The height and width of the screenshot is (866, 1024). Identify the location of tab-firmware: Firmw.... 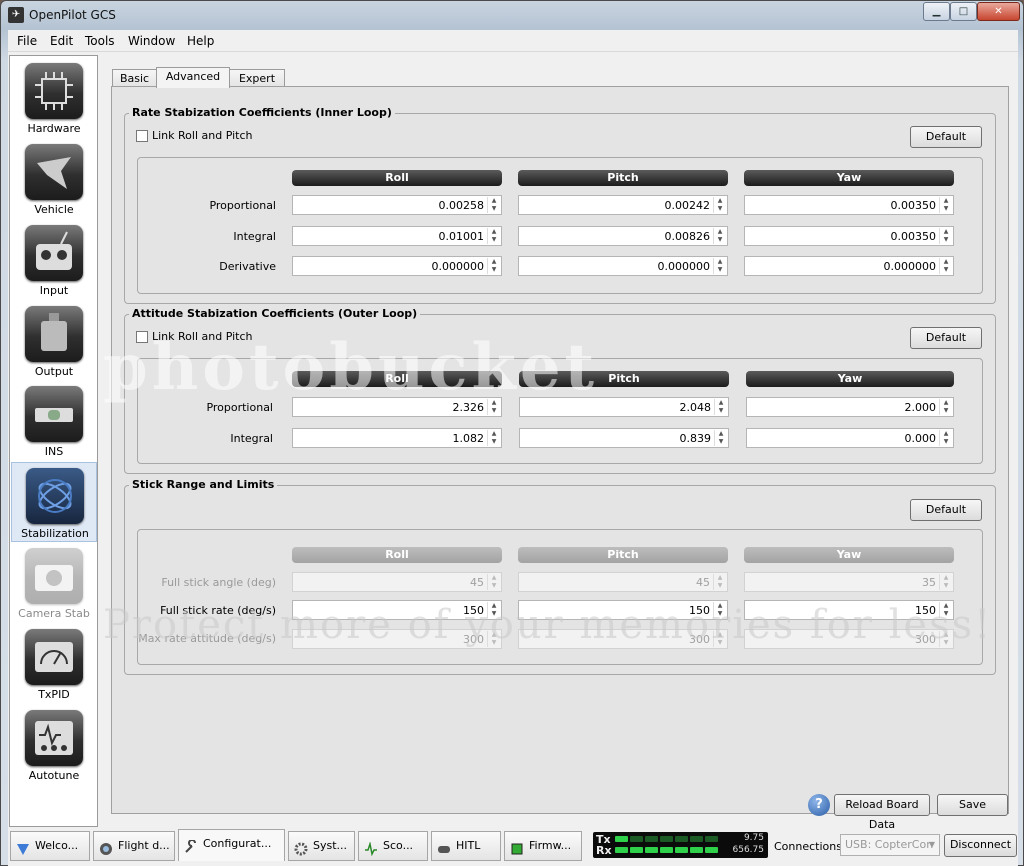
(543, 846).